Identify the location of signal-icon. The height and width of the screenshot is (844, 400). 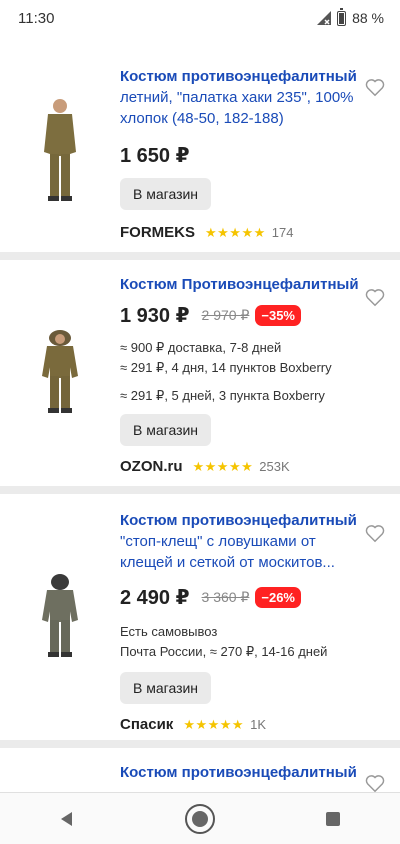
(324, 18).